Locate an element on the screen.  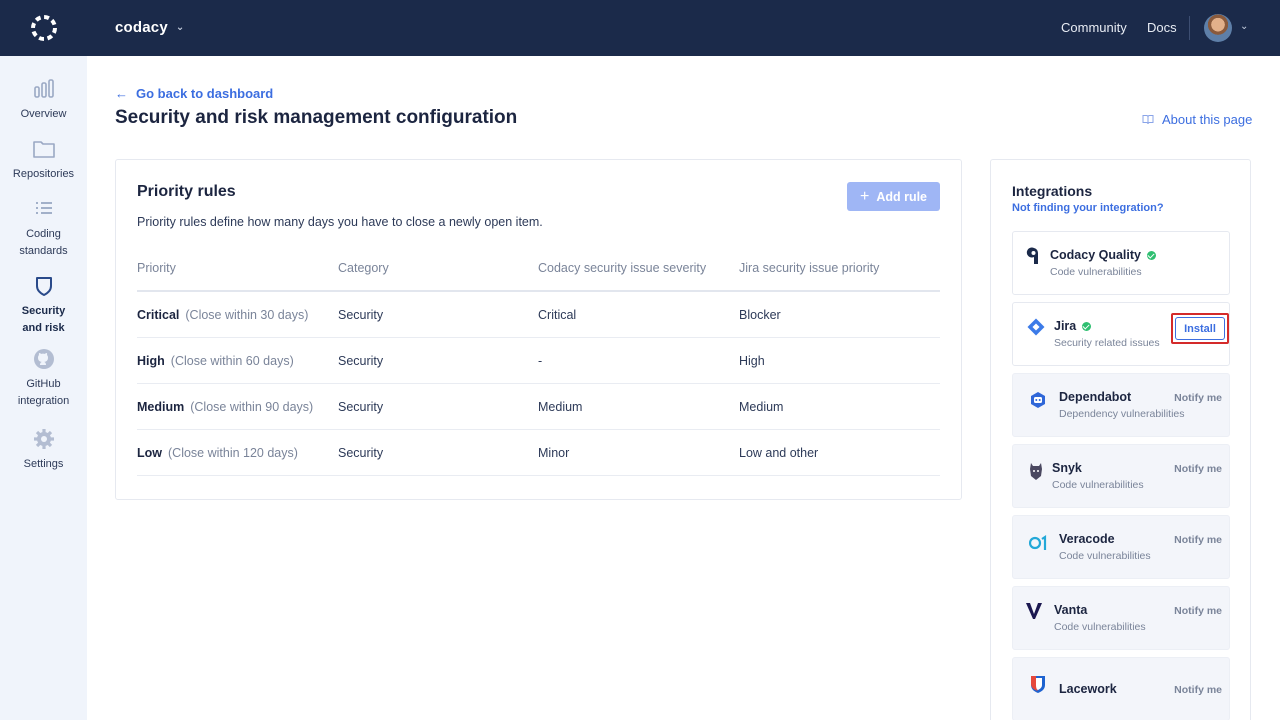
integration-name: Lacework is located at coordinates (1088, 689).